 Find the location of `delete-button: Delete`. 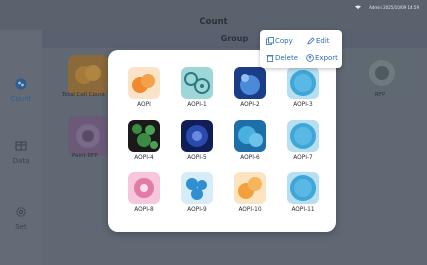

delete-button: Delete is located at coordinates (282, 58).